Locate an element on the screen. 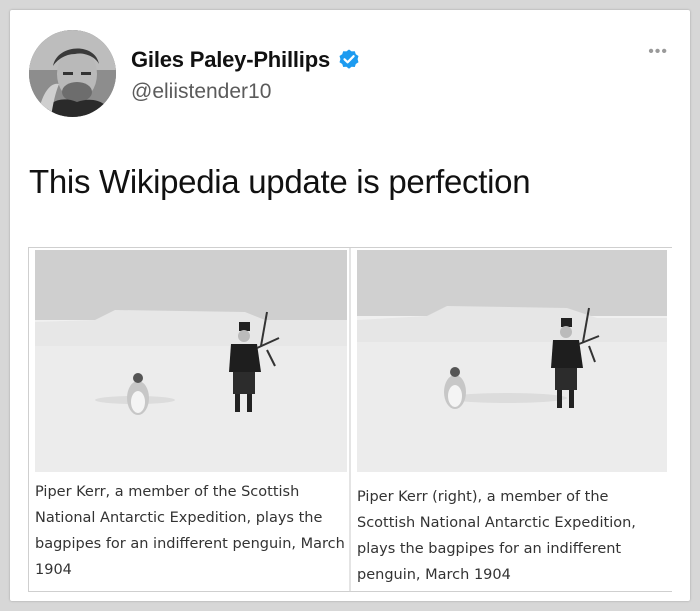 The height and width of the screenshot is (611, 700). more-options-icon: ••• is located at coordinates (658, 52).